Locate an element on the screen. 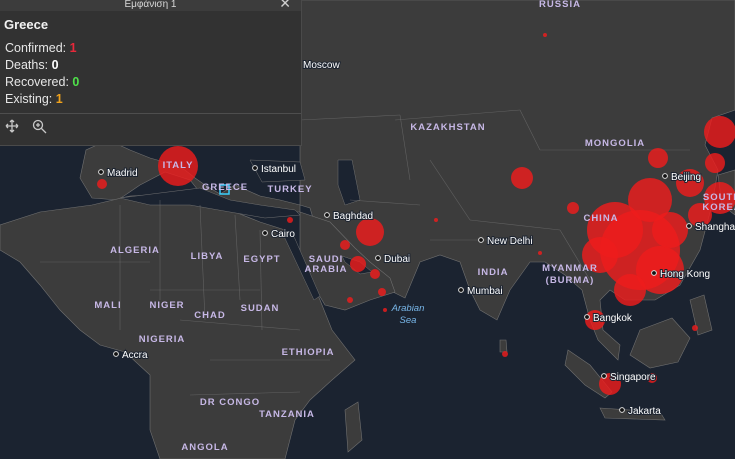 The image size is (735, 459). country-label: ANGOLA is located at coordinates (204, 447).